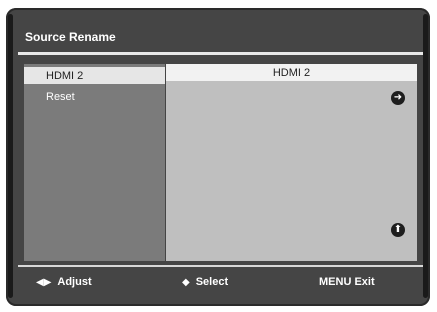 The height and width of the screenshot is (312, 437). I want to click on bezel-left, so click(10, 156).